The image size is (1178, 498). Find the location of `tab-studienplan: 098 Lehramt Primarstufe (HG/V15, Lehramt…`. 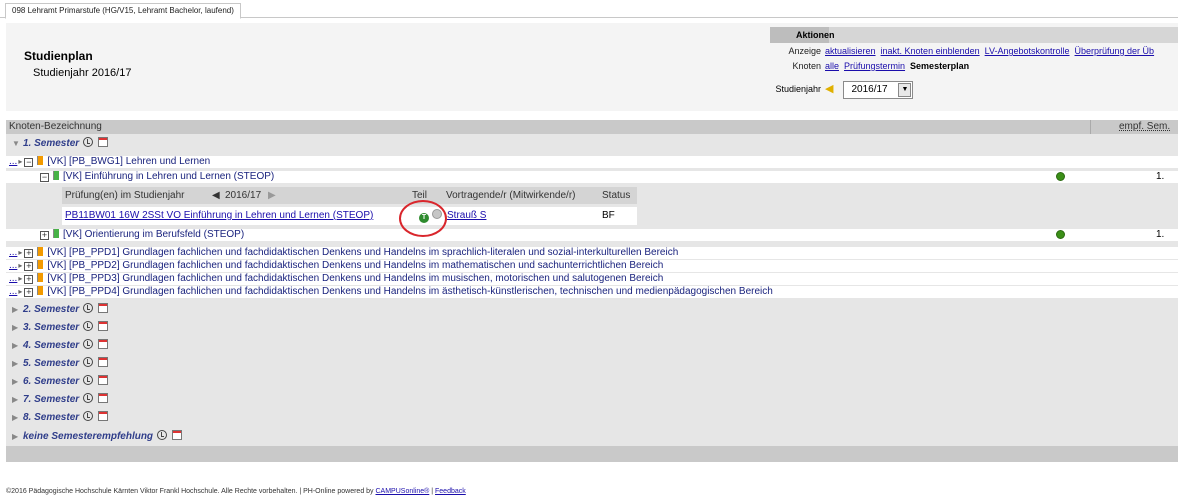

tab-studienplan: 098 Lehramt Primarstufe (HG/V15, Lehramt… is located at coordinates (123, 11).